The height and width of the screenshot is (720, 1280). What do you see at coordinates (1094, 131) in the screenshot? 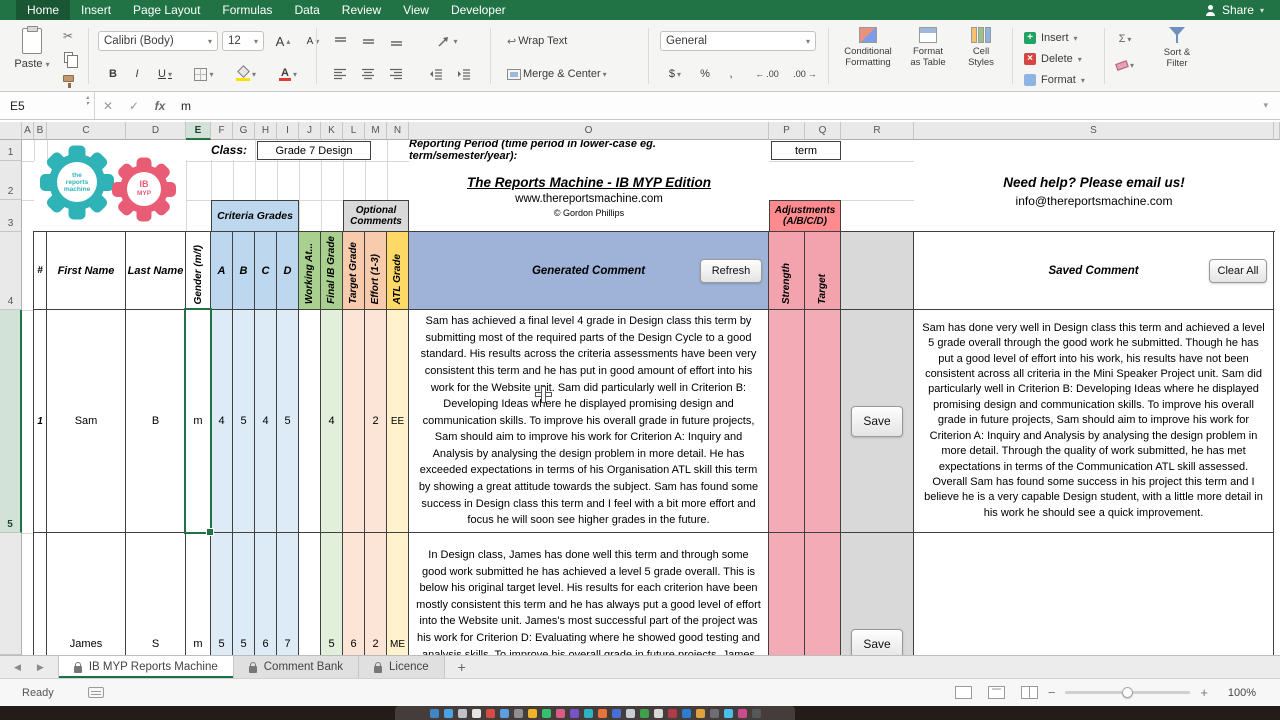
I see `column-header-s: S` at bounding box center [1094, 131].